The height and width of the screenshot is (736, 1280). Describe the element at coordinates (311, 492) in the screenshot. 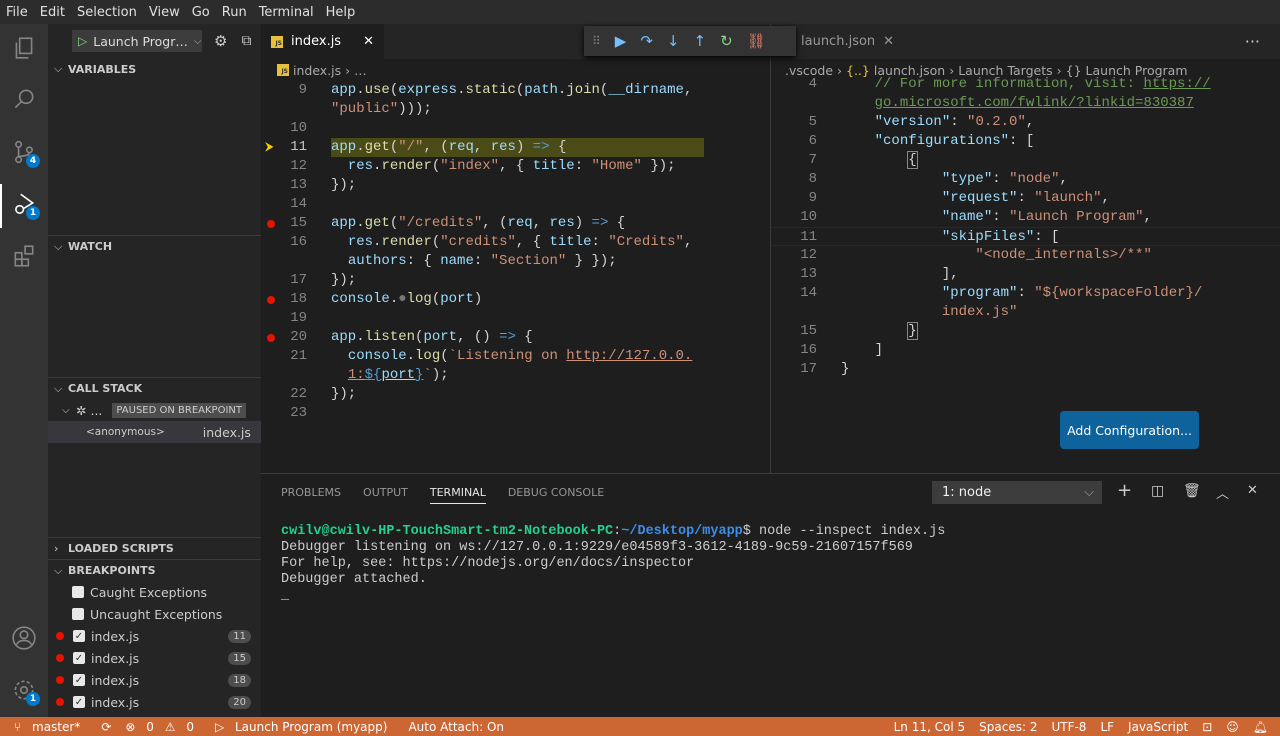

I see `tab-problems: PROBLEMS` at that location.